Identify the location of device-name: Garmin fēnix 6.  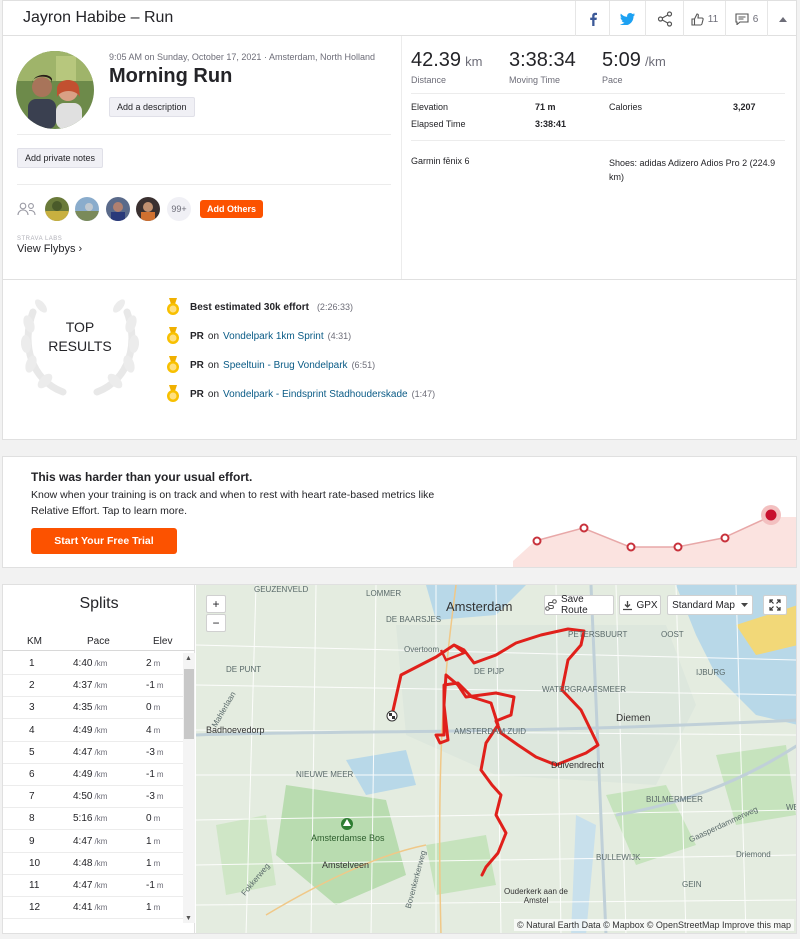
(440, 161).